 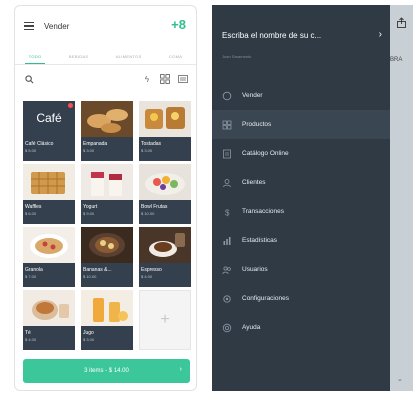 What do you see at coordinates (31, 150) in the screenshot?
I see `product-price: $ 5.00` at bounding box center [31, 150].